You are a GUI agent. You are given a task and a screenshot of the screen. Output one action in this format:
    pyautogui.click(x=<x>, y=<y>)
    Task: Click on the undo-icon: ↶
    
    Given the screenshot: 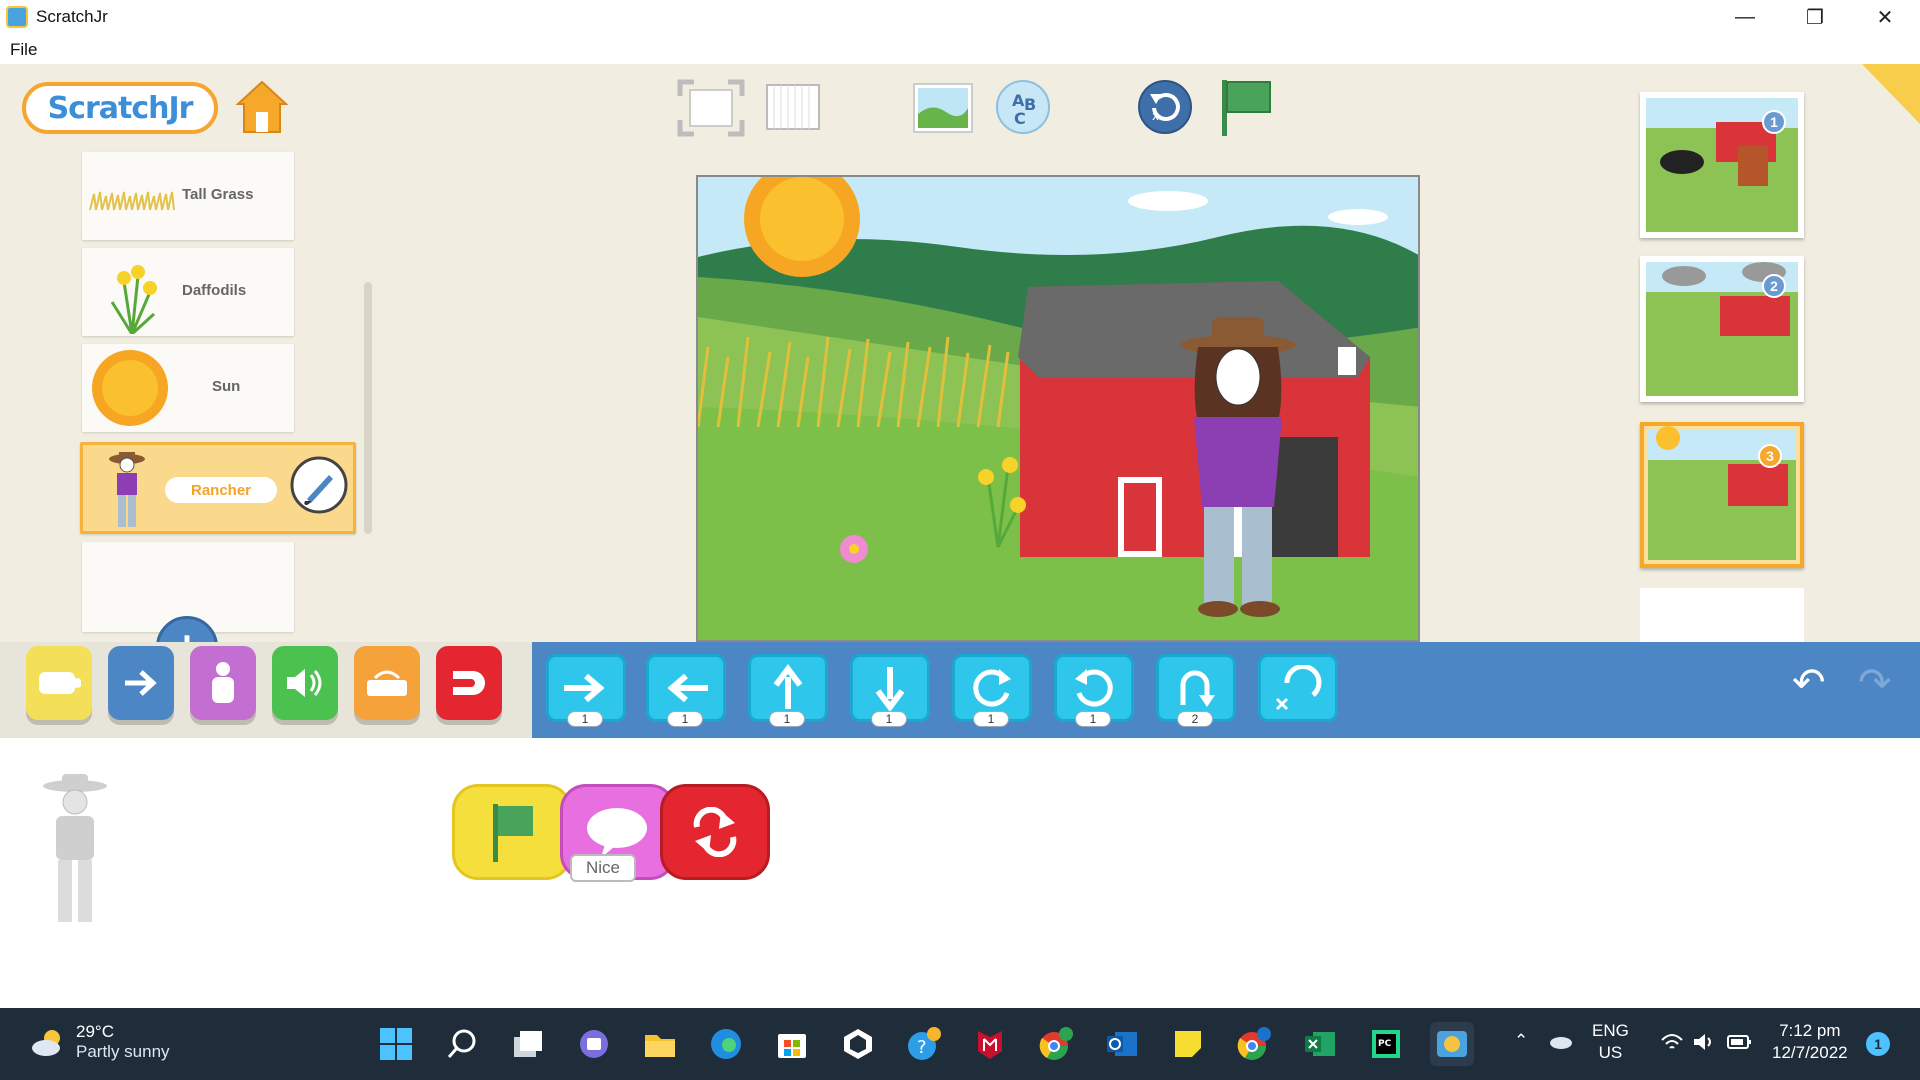 What is the action you would take?
    pyautogui.click(x=1809, y=683)
    